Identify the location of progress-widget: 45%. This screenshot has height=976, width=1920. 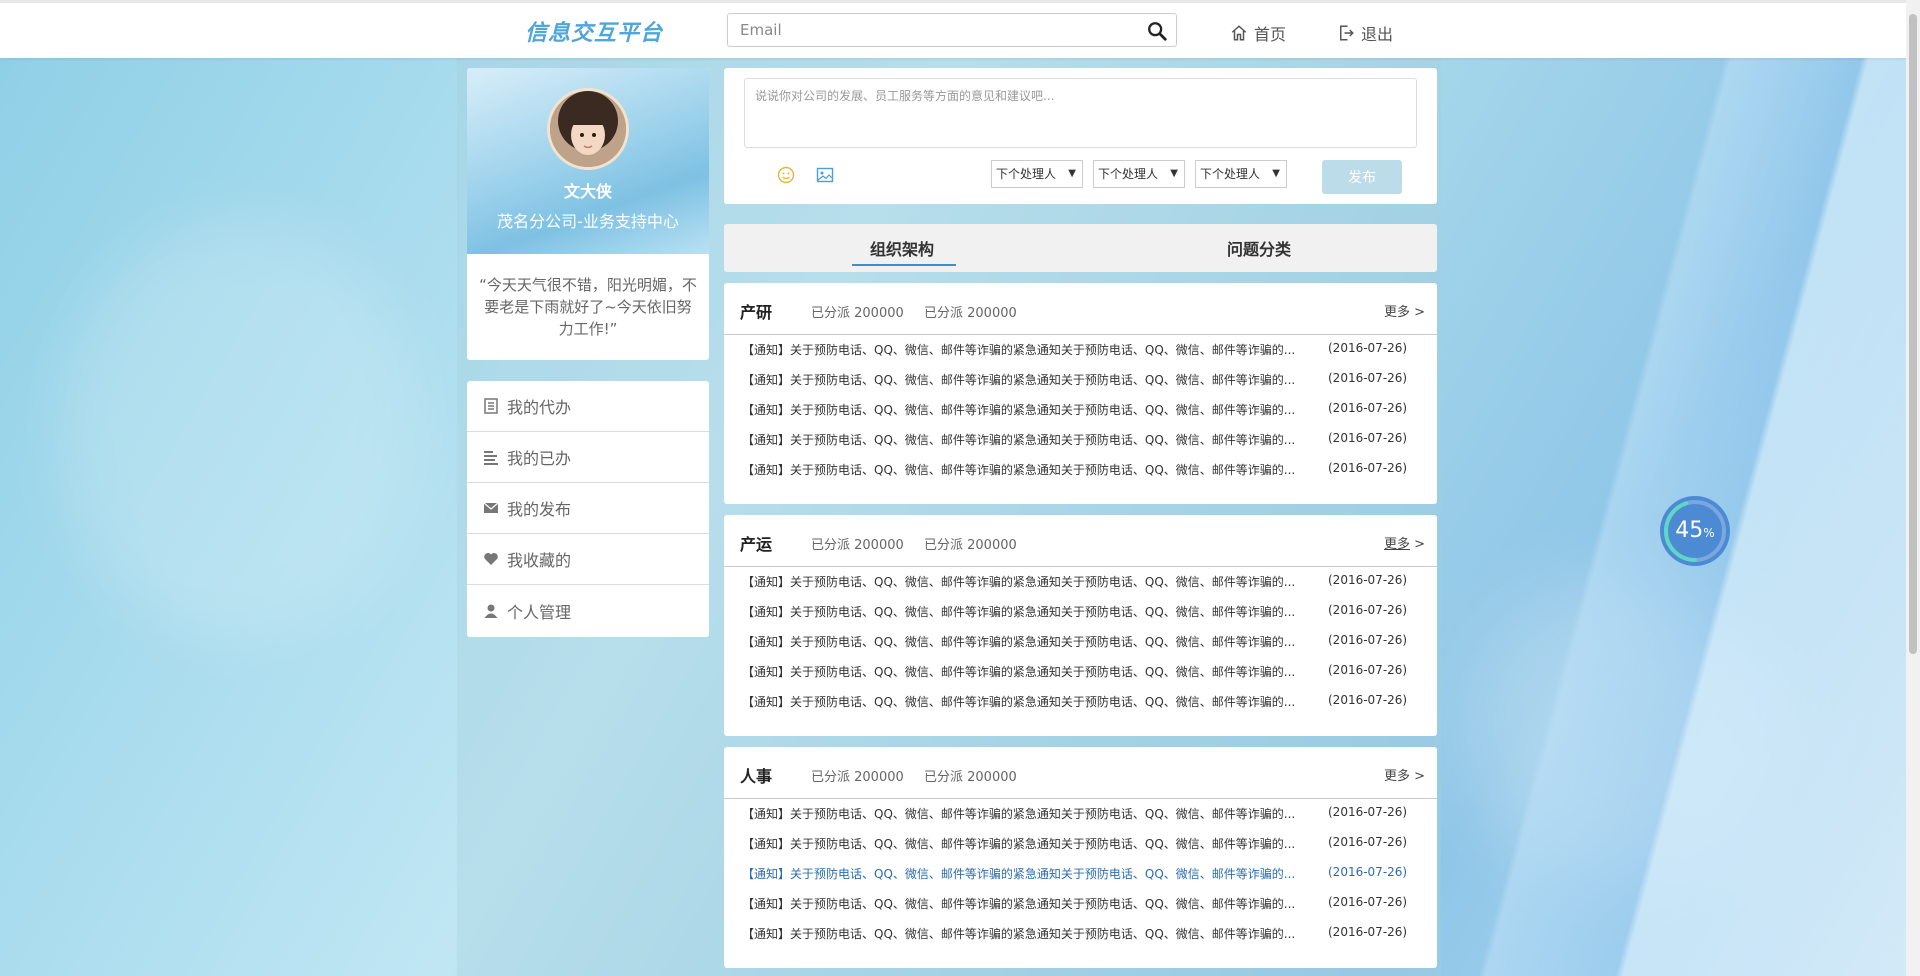
(1695, 531).